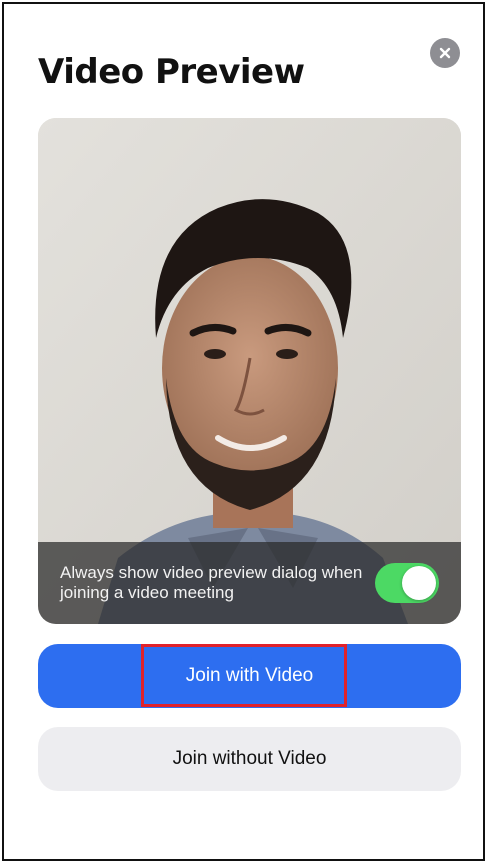 Image resolution: width=487 pixels, height=863 pixels. I want to click on join-without-video-button: Join without Video, so click(249, 759).